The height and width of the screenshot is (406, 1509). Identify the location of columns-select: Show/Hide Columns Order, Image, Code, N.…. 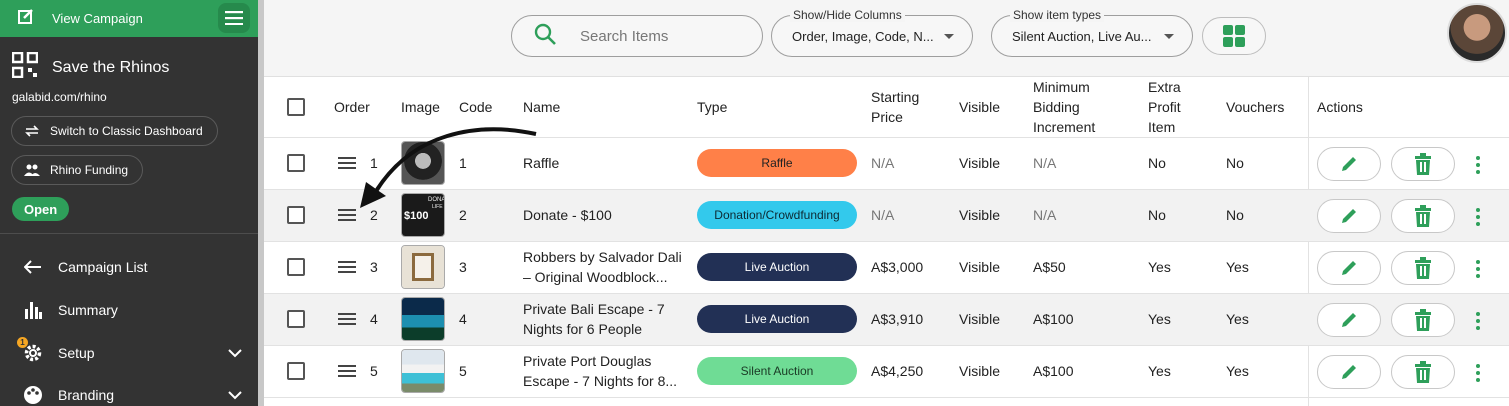
(872, 32).